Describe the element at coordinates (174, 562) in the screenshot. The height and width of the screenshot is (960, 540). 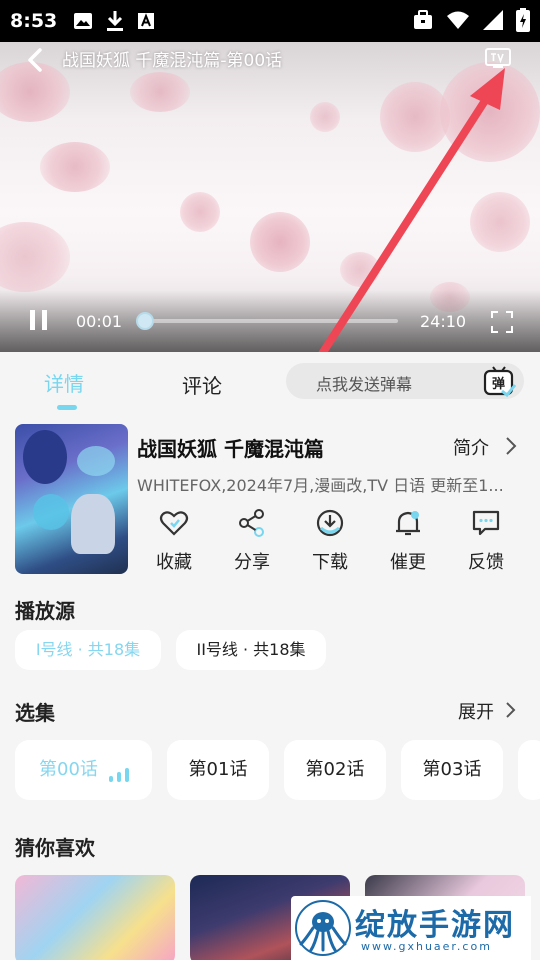
I see `favorite-label: 收藏` at that location.